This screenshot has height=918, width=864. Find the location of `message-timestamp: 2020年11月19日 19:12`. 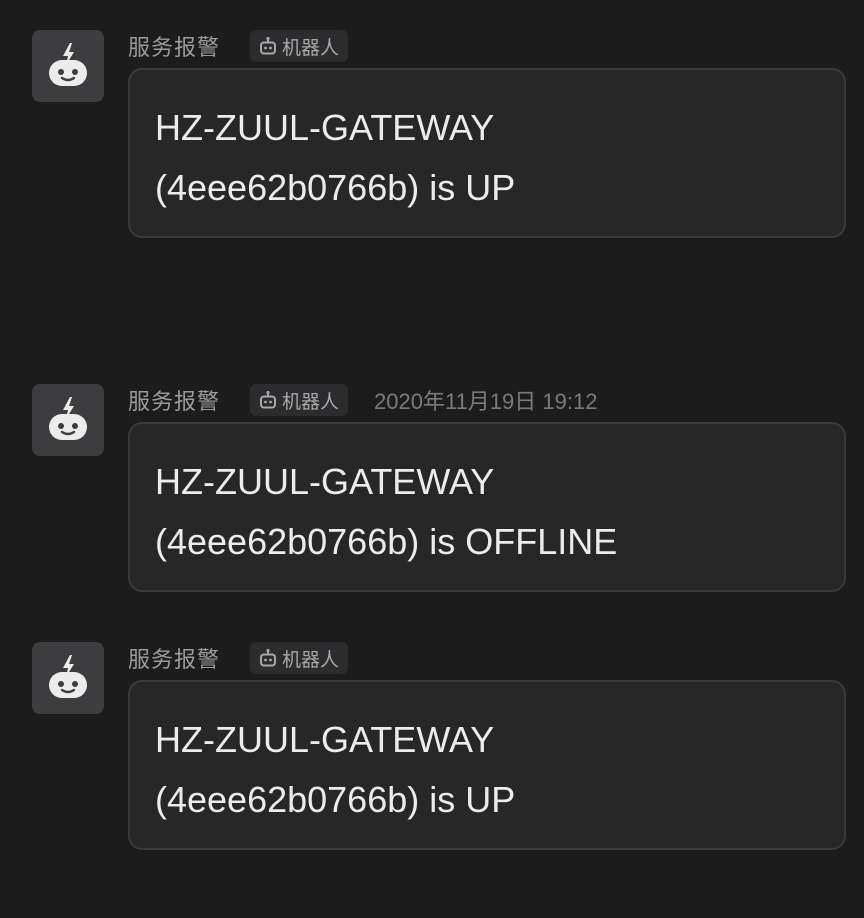

message-timestamp: 2020年11月19日 19:12 is located at coordinates (486, 401).